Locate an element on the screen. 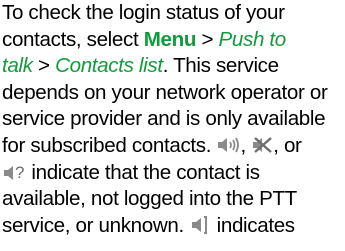  text-segment: service provider and is only available is located at coordinates (164, 119).